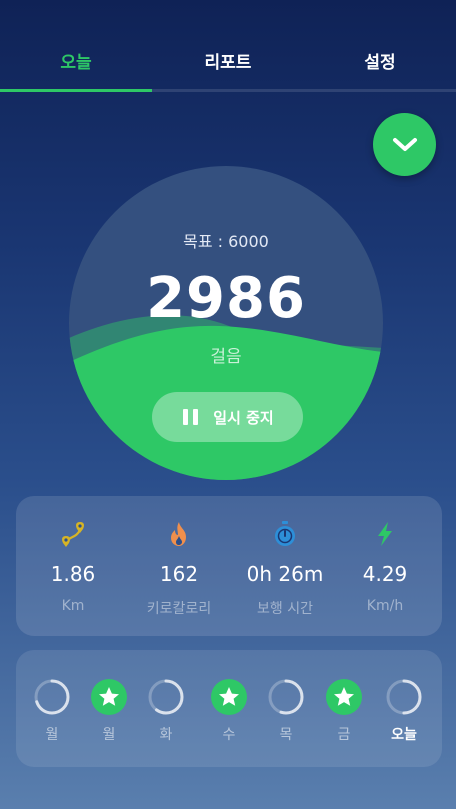 The width and height of the screenshot is (456, 809). Describe the element at coordinates (228, 46) in the screenshot. I see `tab-bar: 오늘 리포트 설정` at that location.